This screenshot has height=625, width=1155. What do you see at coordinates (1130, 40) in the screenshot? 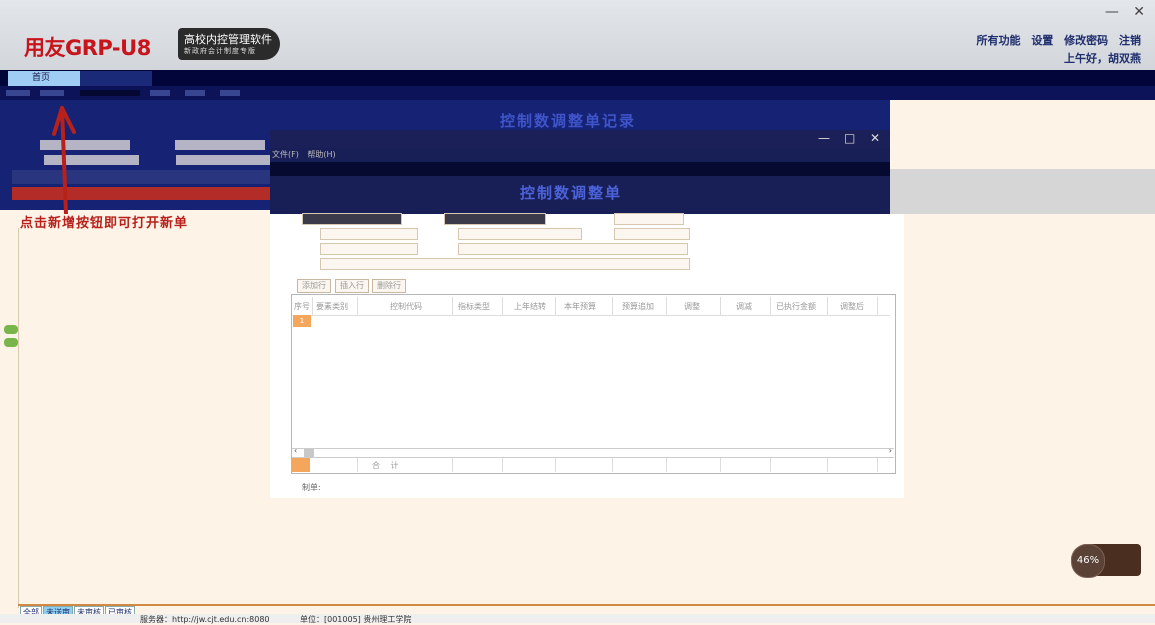
I see `menu-logout: 注销` at bounding box center [1130, 40].